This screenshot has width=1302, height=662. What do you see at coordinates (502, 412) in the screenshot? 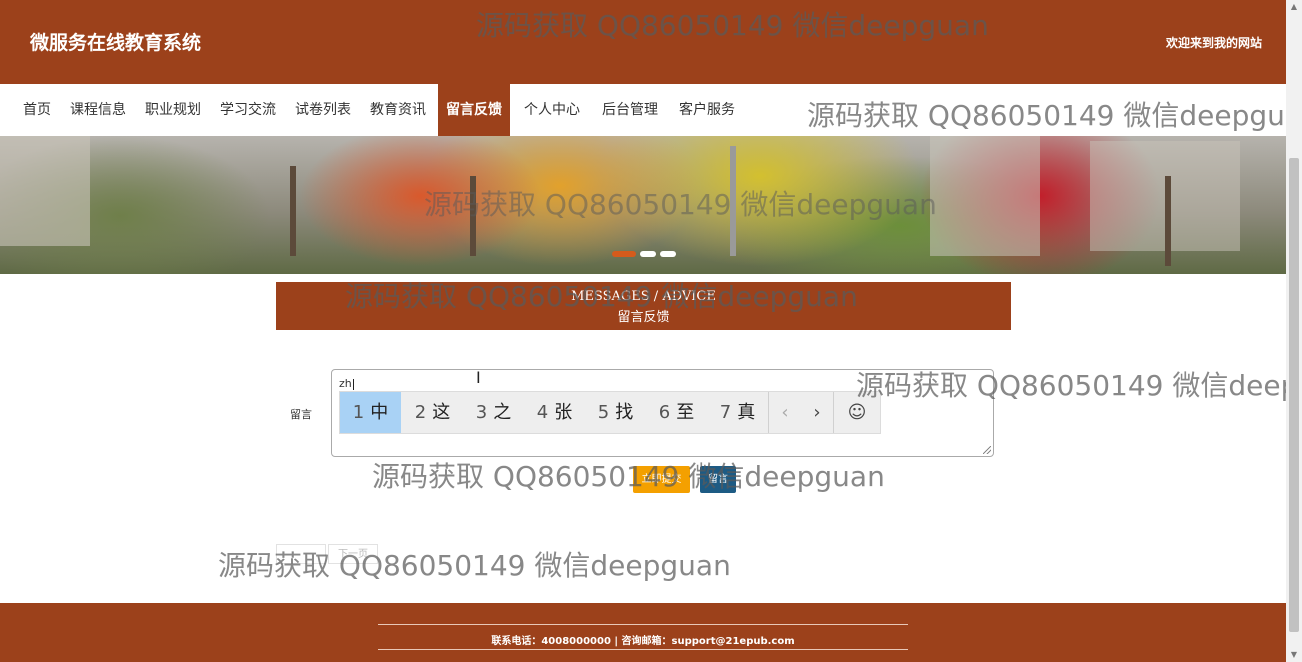
I see `ime-candidate-char: 之` at bounding box center [502, 412].